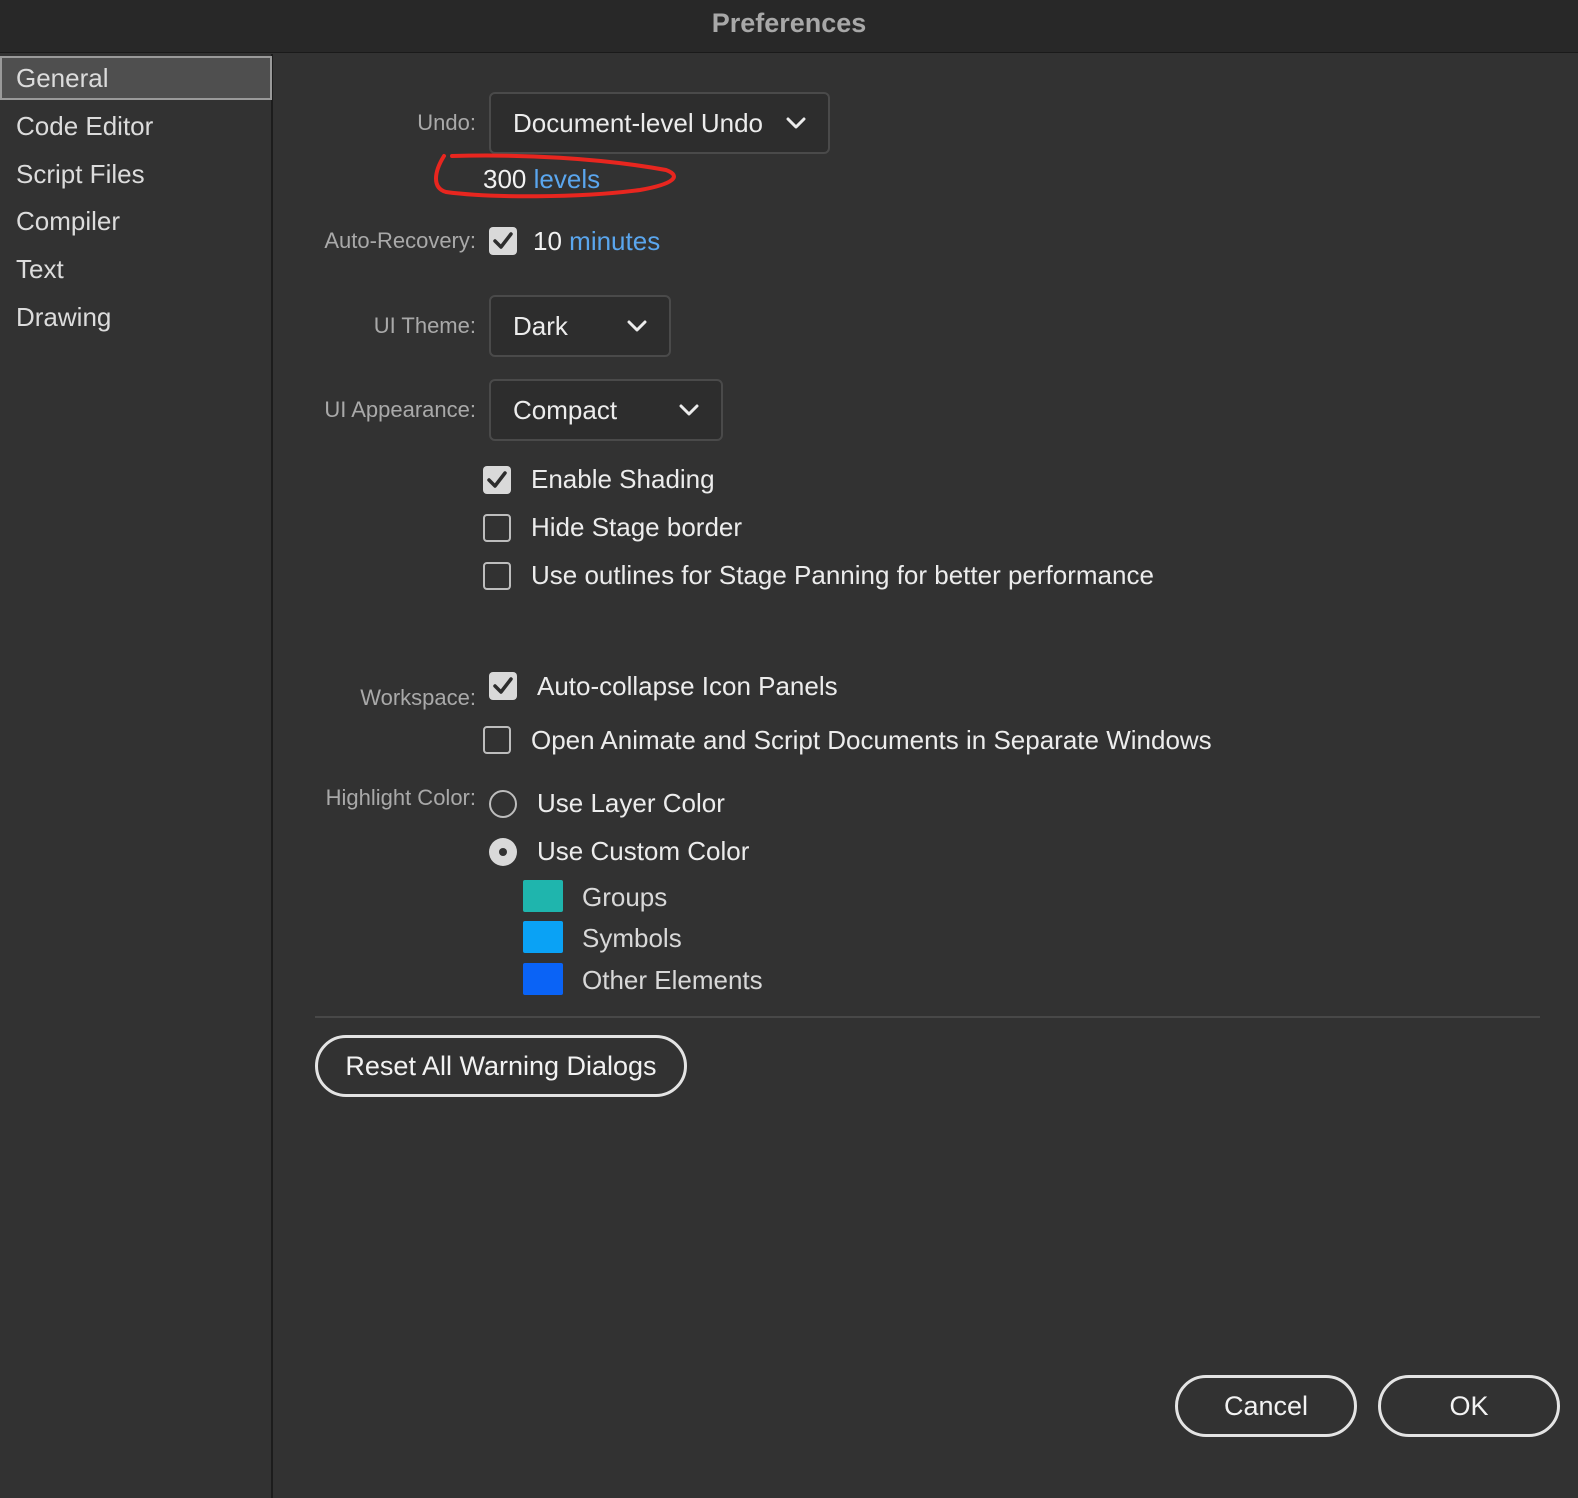 The width and height of the screenshot is (1578, 1498). Describe the element at coordinates (1469, 1406) in the screenshot. I see `ok-button: OK` at that location.